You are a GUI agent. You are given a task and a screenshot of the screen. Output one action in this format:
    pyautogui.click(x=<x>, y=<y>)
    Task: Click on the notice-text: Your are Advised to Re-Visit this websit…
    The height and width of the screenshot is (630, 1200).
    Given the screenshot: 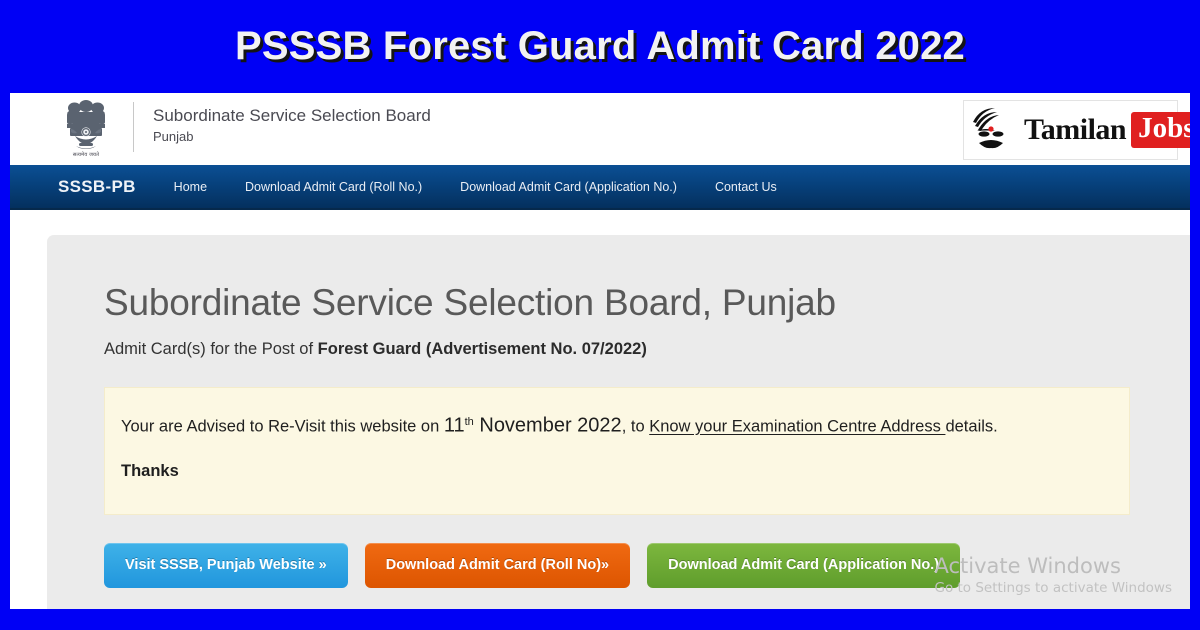 What is the action you would take?
    pyautogui.click(x=613, y=425)
    